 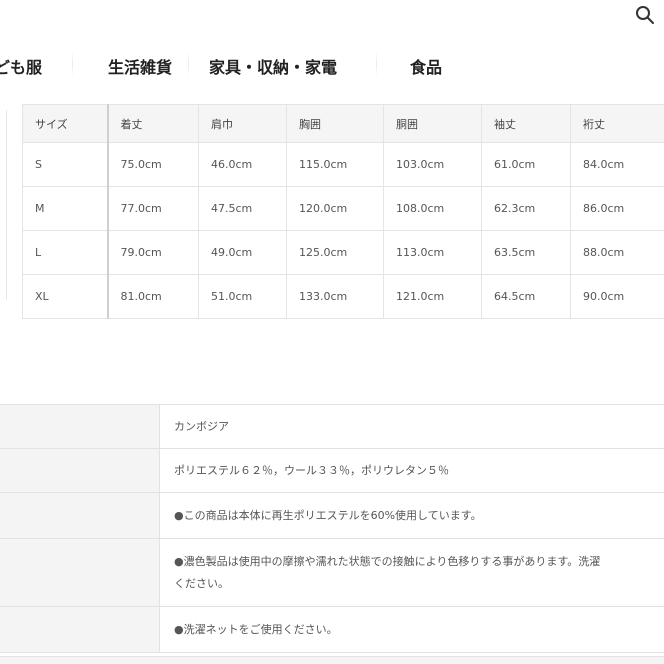 I want to click on size-label-cell: XL, so click(x=65, y=296).